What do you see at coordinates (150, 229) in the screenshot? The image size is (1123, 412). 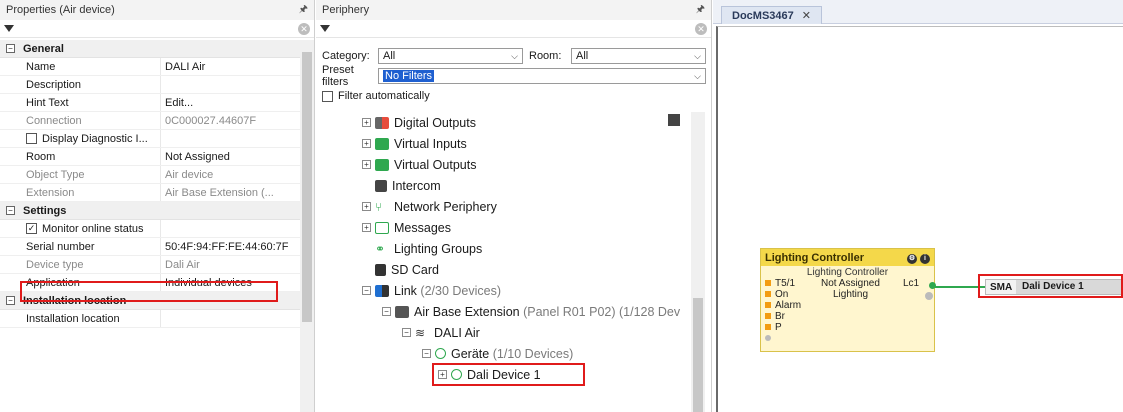 I see `prop-row-monitor-online: ✓ Monitor online status` at bounding box center [150, 229].